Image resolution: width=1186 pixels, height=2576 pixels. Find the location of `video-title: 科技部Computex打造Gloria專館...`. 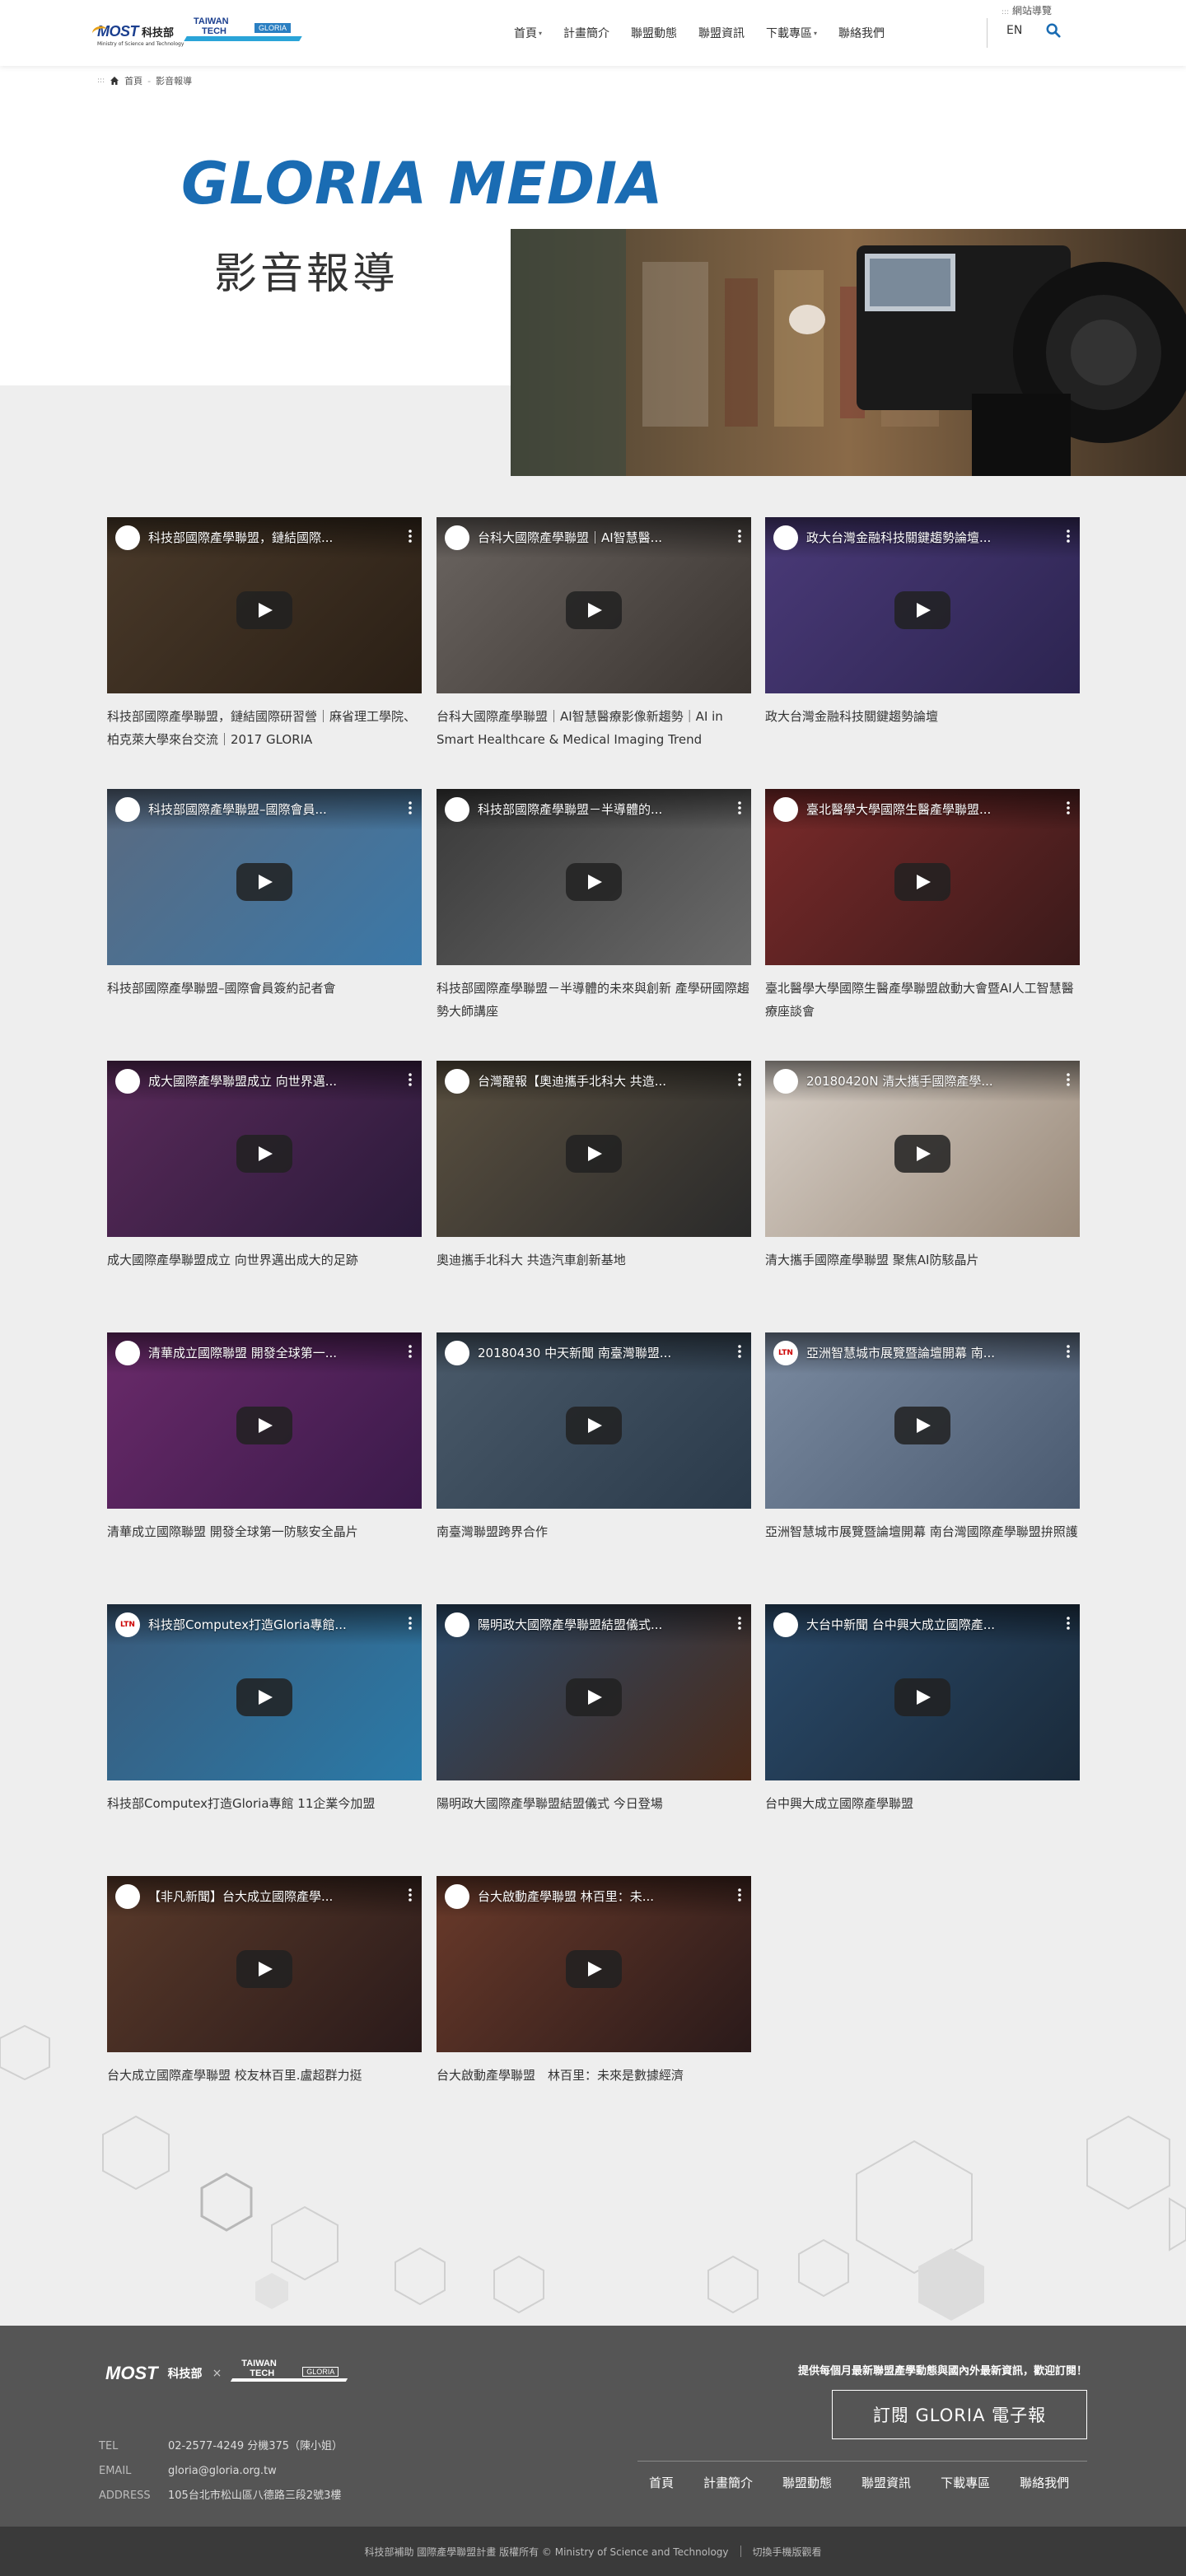

video-title: 科技部Computex打造Gloria專館... is located at coordinates (271, 1624).